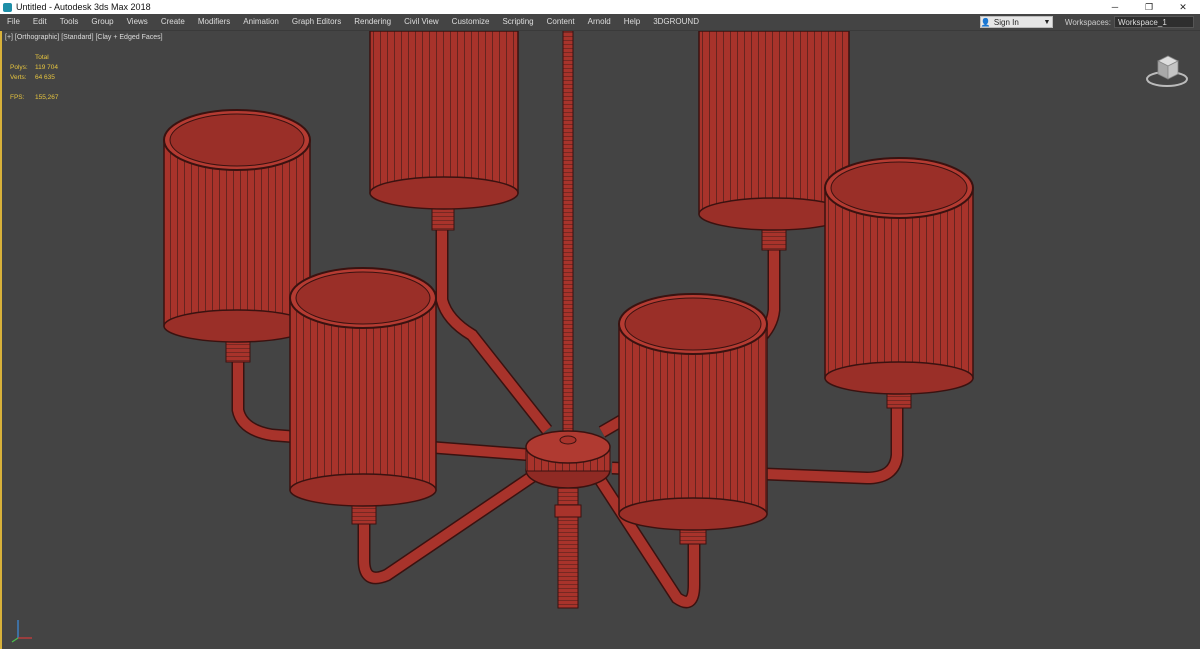  I want to click on menu-customize: Customize, so click(470, 22).